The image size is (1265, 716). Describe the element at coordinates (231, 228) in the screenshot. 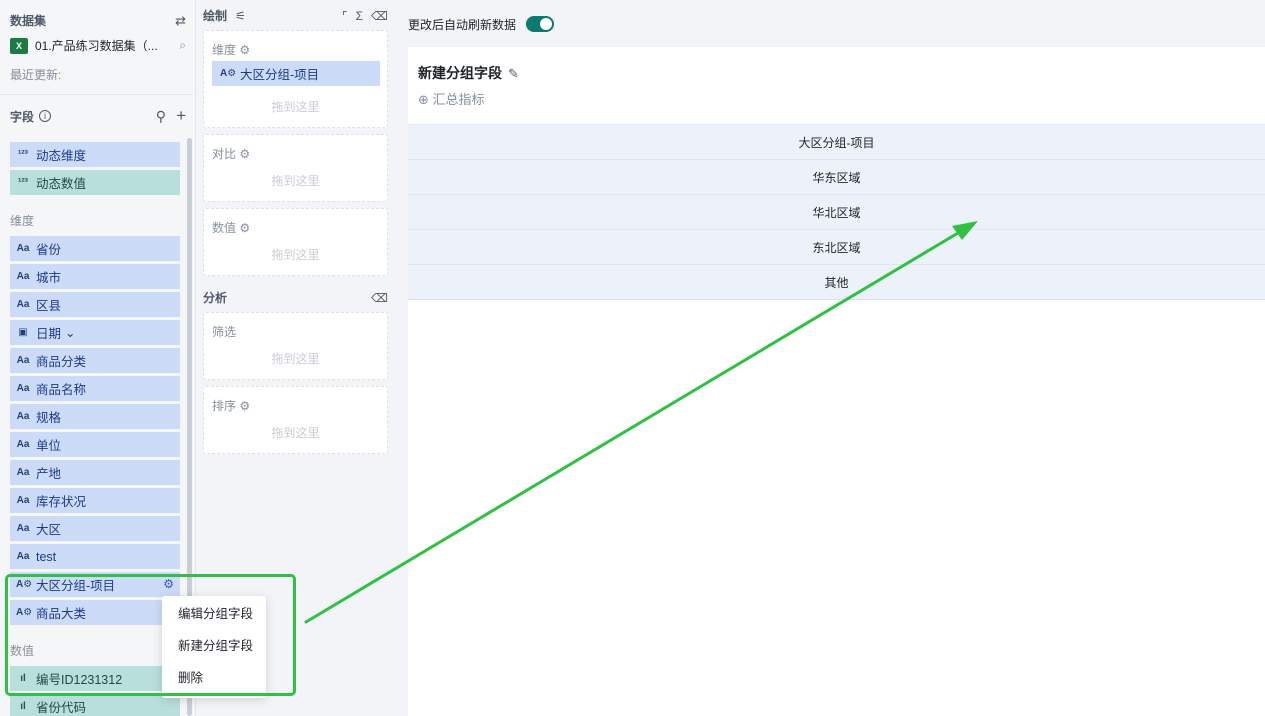

I see `value-well-title: 数值 ⚙` at that location.